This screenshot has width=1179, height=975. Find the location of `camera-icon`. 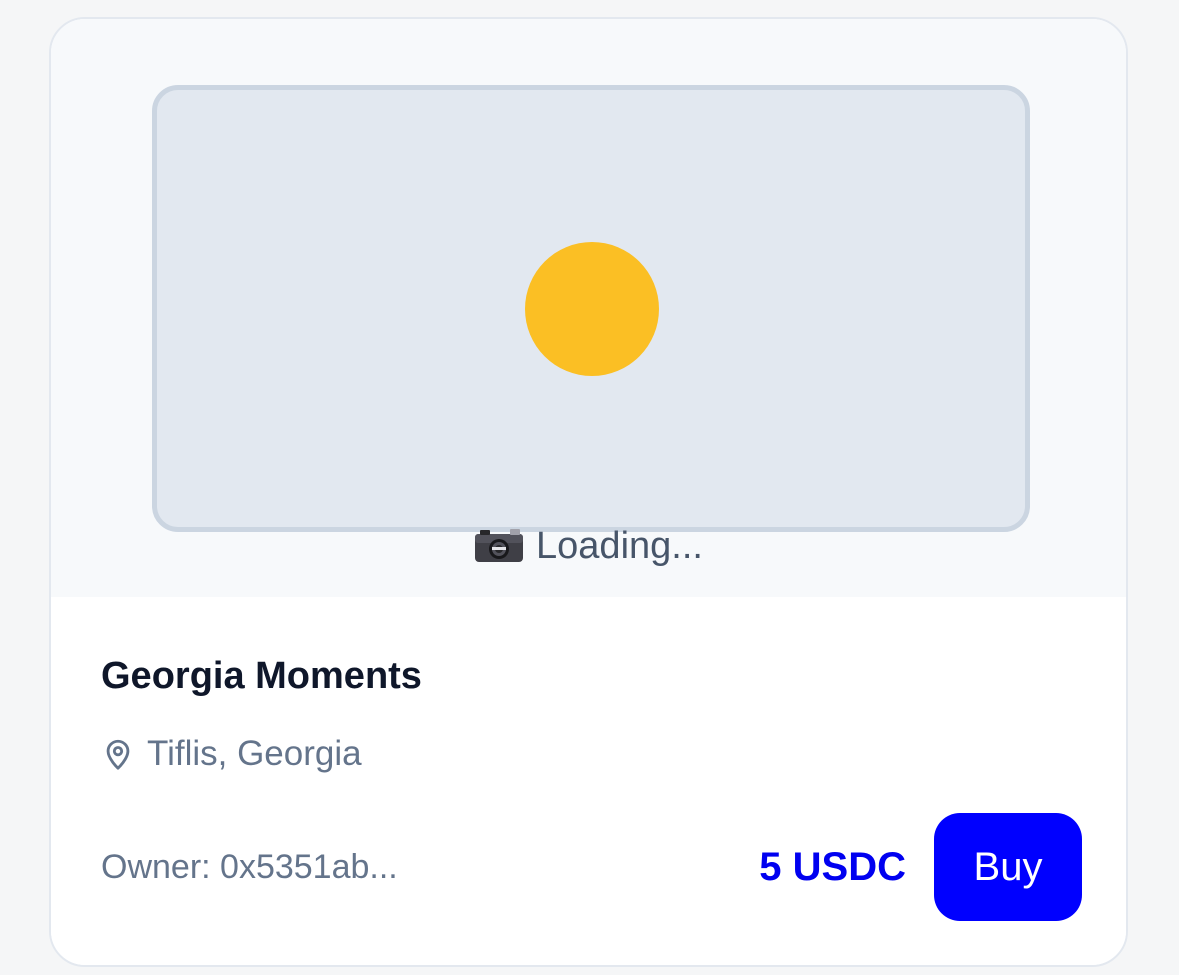

camera-icon is located at coordinates (499, 545).